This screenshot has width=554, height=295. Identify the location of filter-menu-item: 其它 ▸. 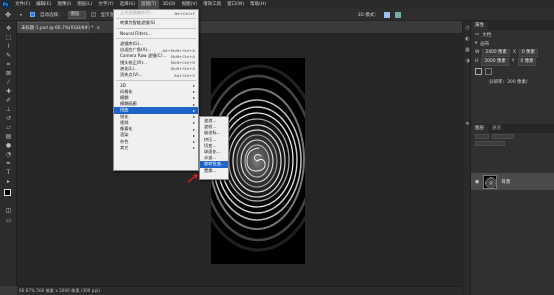
(156, 148).